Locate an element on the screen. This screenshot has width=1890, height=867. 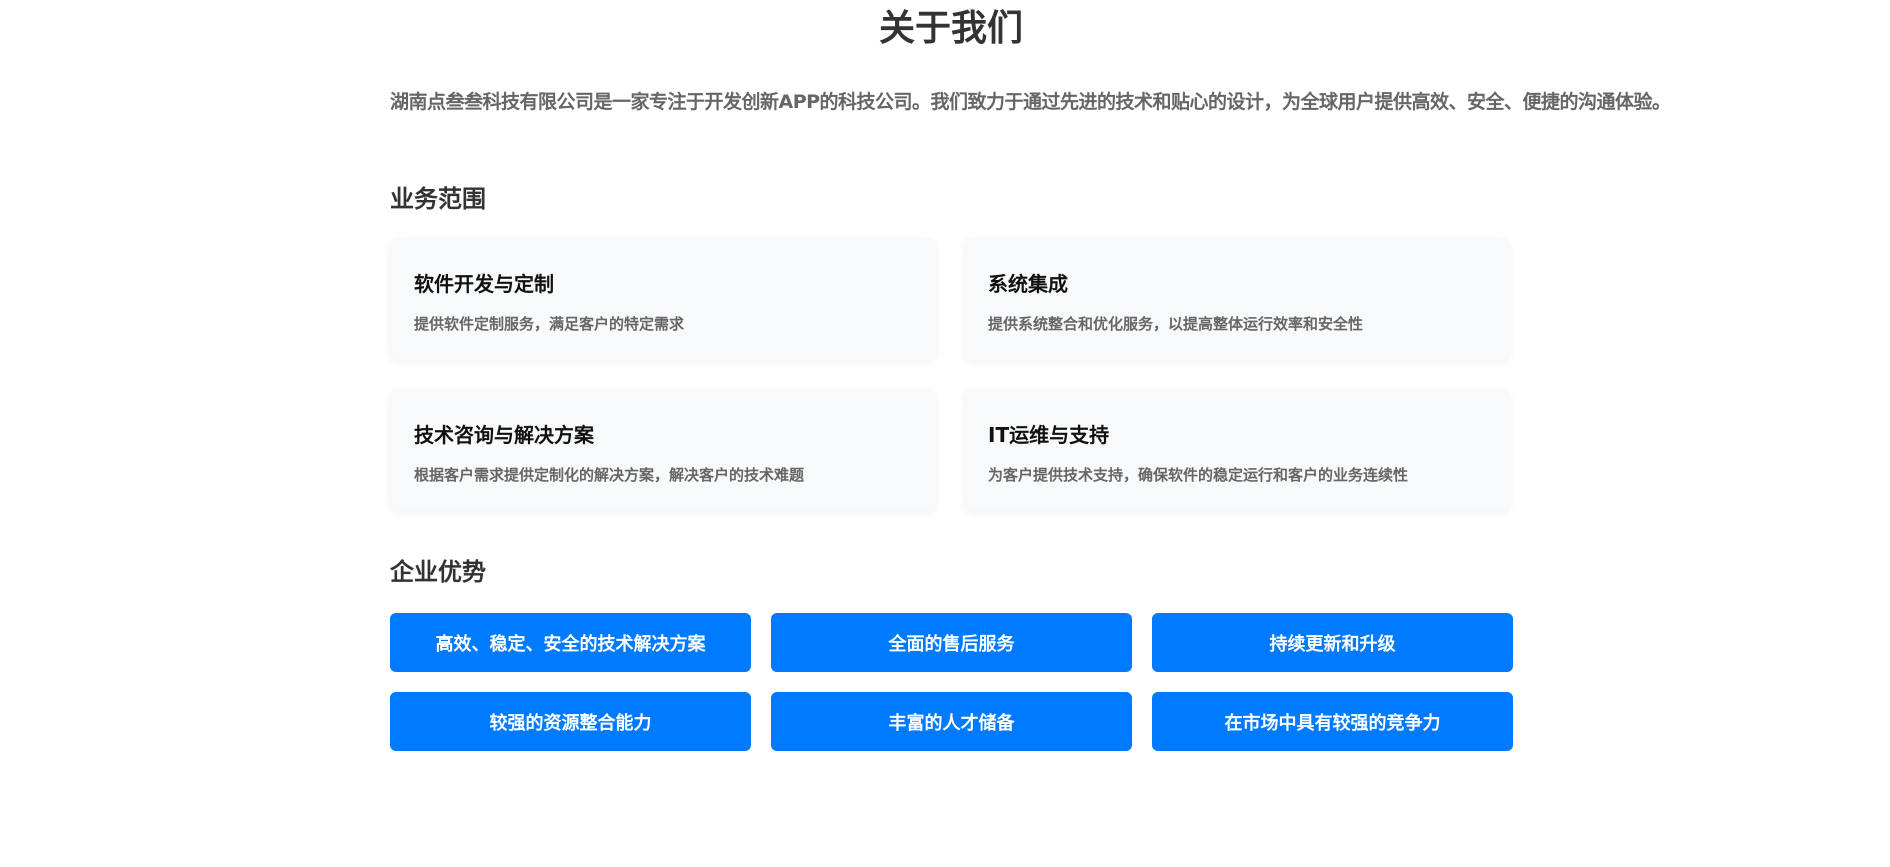
business-card-title: 系统集成 is located at coordinates (1028, 284).